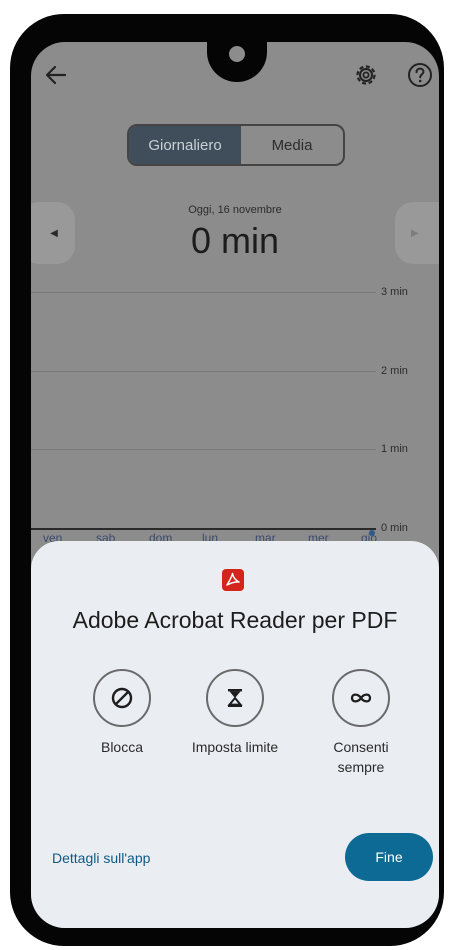  I want to click on always-allow-label-line1: Consenti, so click(361, 747).